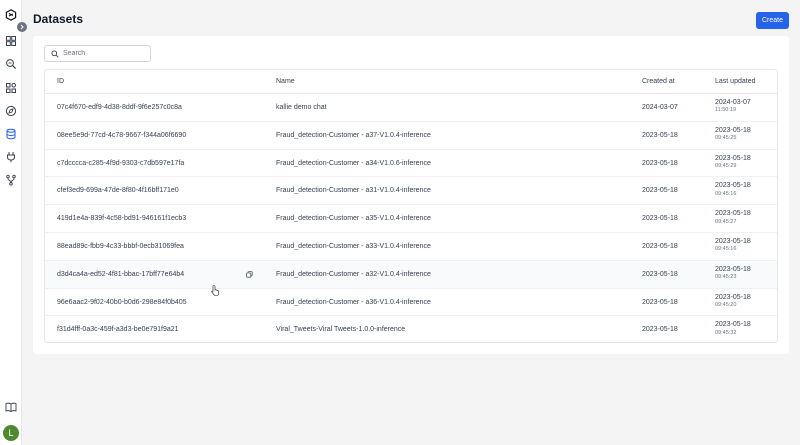 The image size is (800, 445). What do you see at coordinates (285, 81) in the screenshot?
I see `column-header-name: Name` at bounding box center [285, 81].